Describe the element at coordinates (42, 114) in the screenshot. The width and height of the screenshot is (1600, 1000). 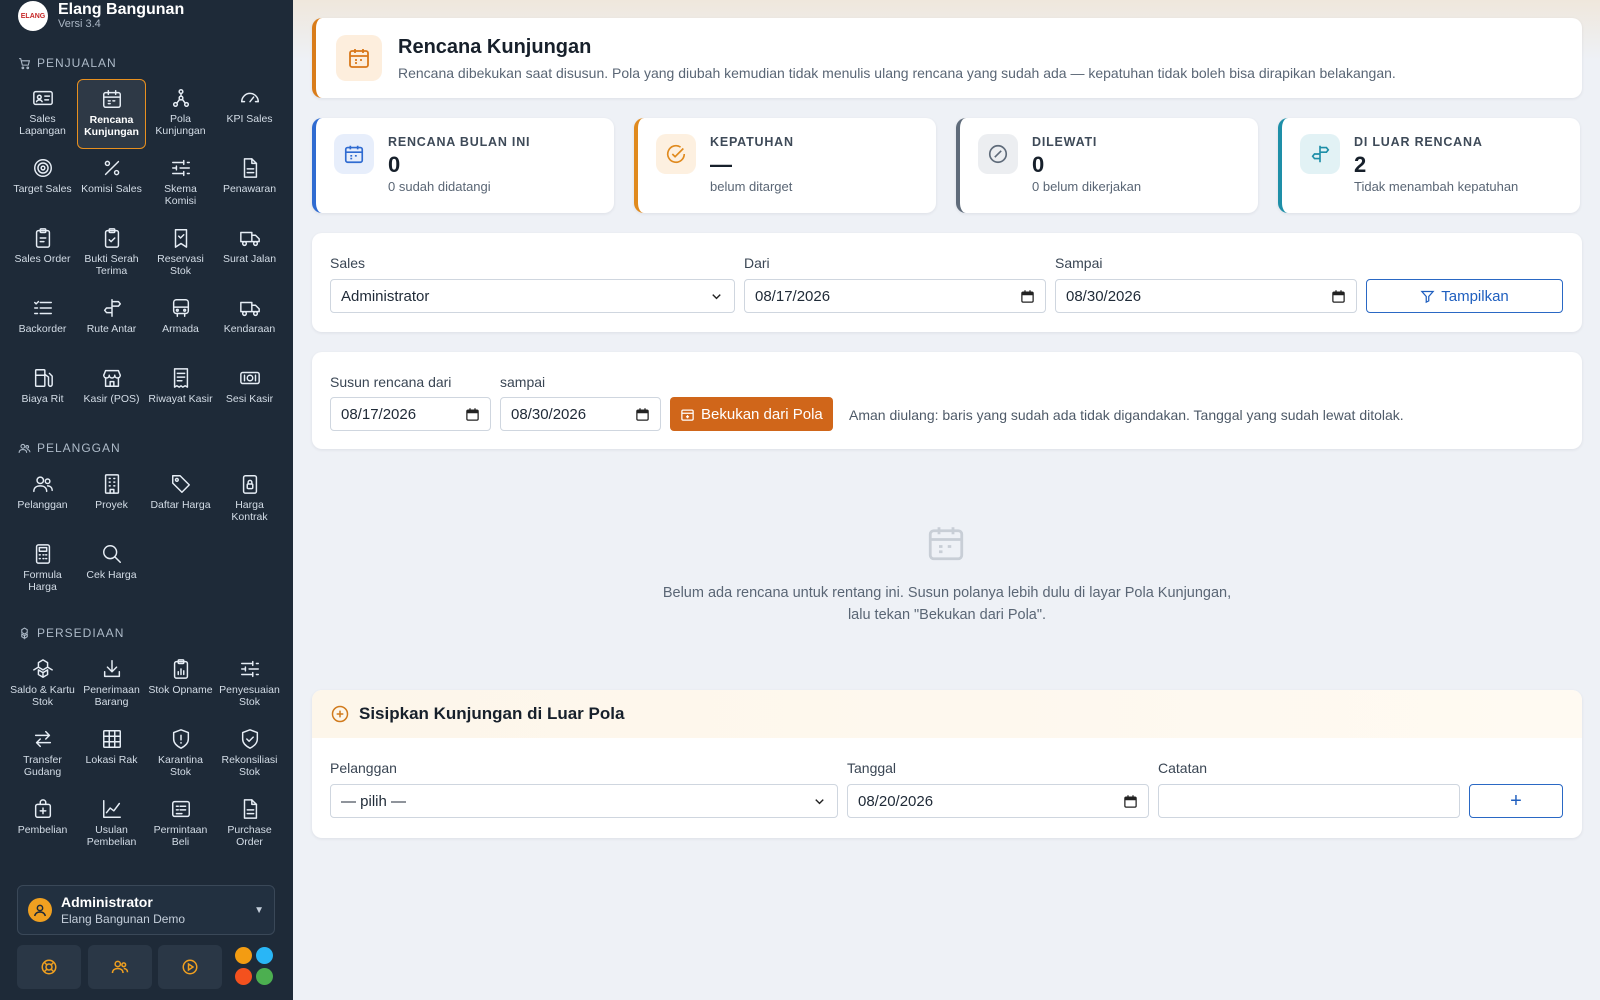
I see `sidebar-item-sales-lapangan: Sales Lapangan` at that location.